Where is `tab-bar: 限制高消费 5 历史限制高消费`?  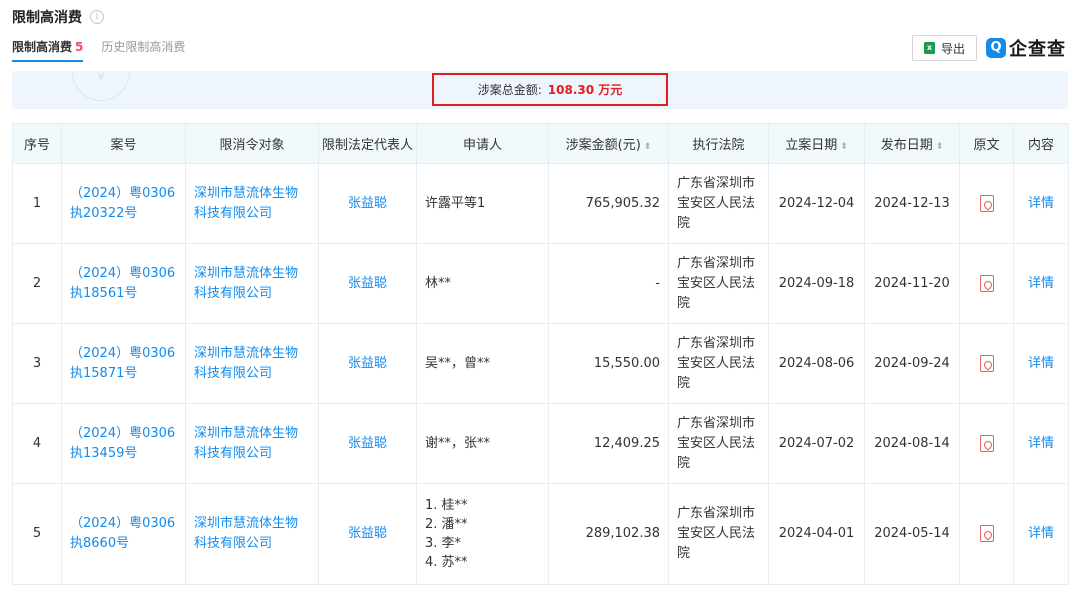 tab-bar: 限制高消费 5 历史限制高消费 is located at coordinates (107, 50).